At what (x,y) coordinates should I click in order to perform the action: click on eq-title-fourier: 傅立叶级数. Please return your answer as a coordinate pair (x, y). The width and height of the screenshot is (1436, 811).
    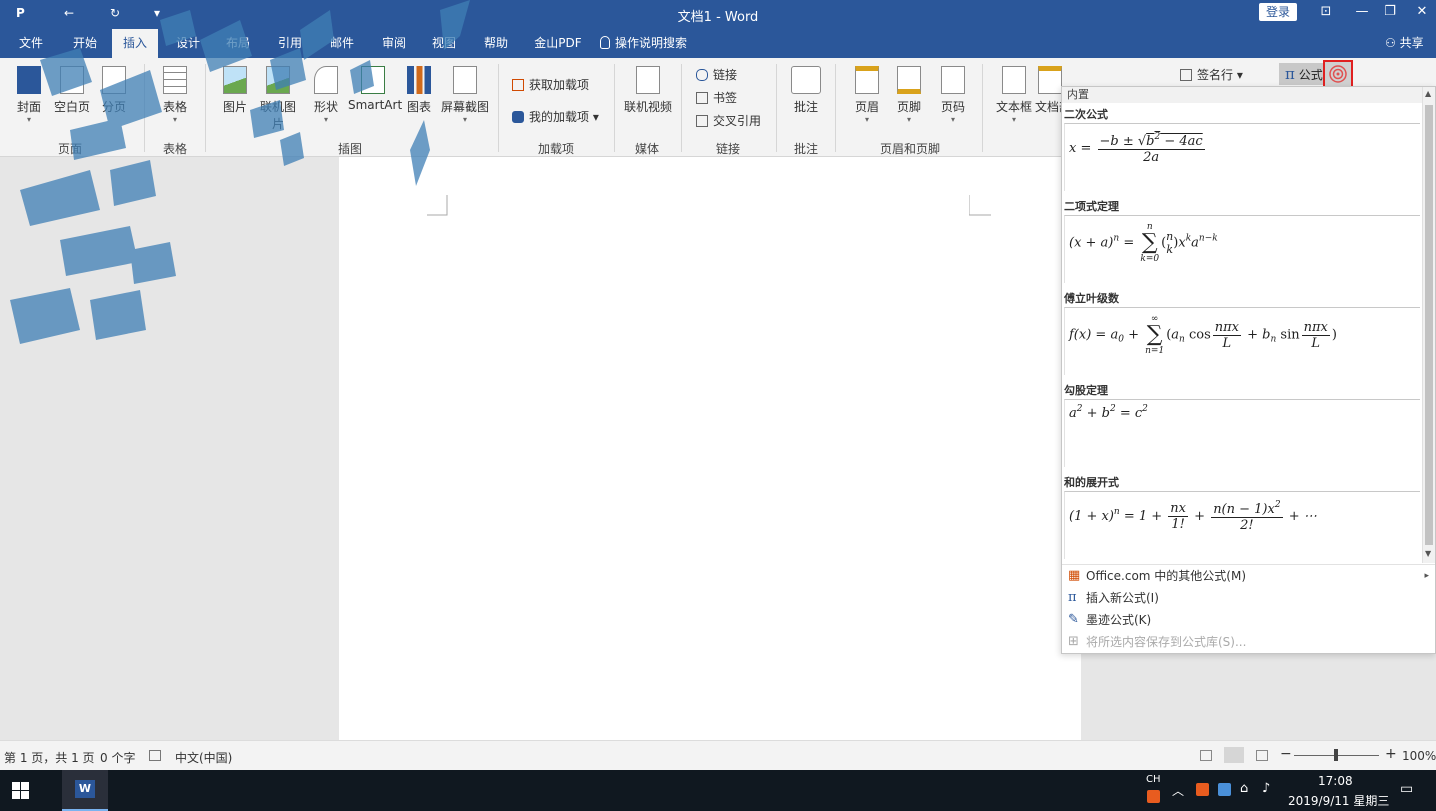
    Looking at the image, I should click on (1091, 298).